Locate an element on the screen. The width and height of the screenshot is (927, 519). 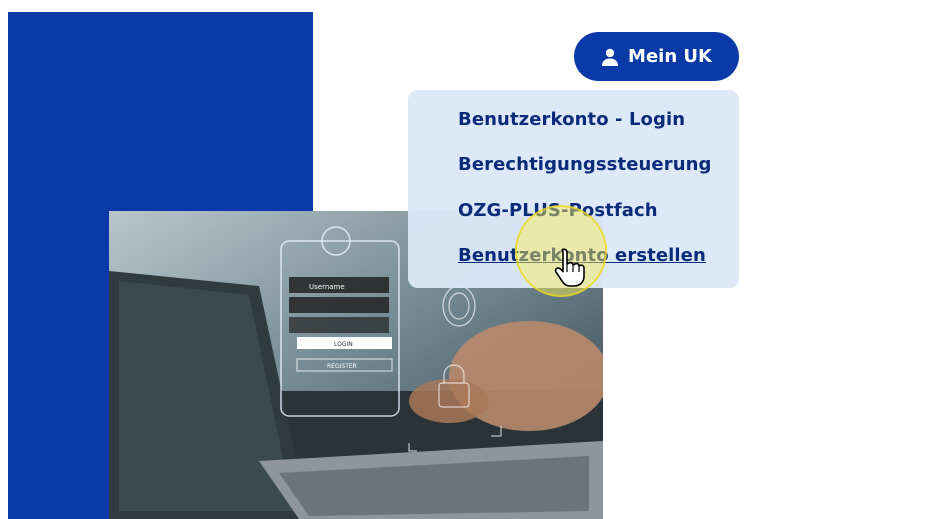
menu-item-benutzerkonto-login: Benutzerkonto - Login is located at coordinates (571, 119).